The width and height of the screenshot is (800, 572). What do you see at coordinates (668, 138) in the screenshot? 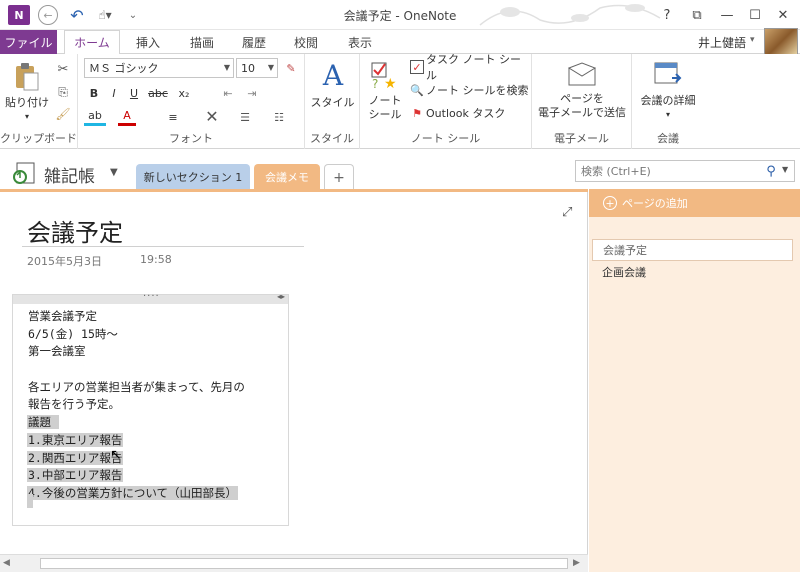
I see `meetings-group-label: 会議` at bounding box center [668, 138].